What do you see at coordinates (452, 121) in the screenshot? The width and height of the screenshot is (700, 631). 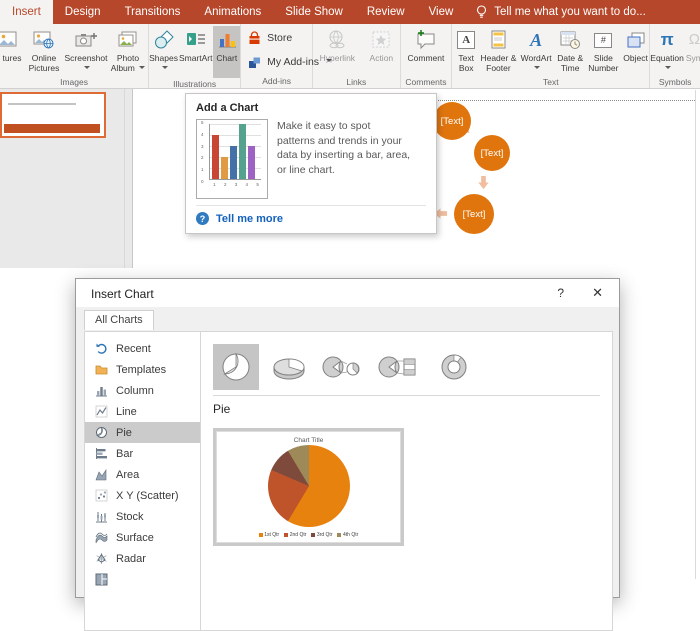 I see `smartart-node-1: [Text]` at bounding box center [452, 121].